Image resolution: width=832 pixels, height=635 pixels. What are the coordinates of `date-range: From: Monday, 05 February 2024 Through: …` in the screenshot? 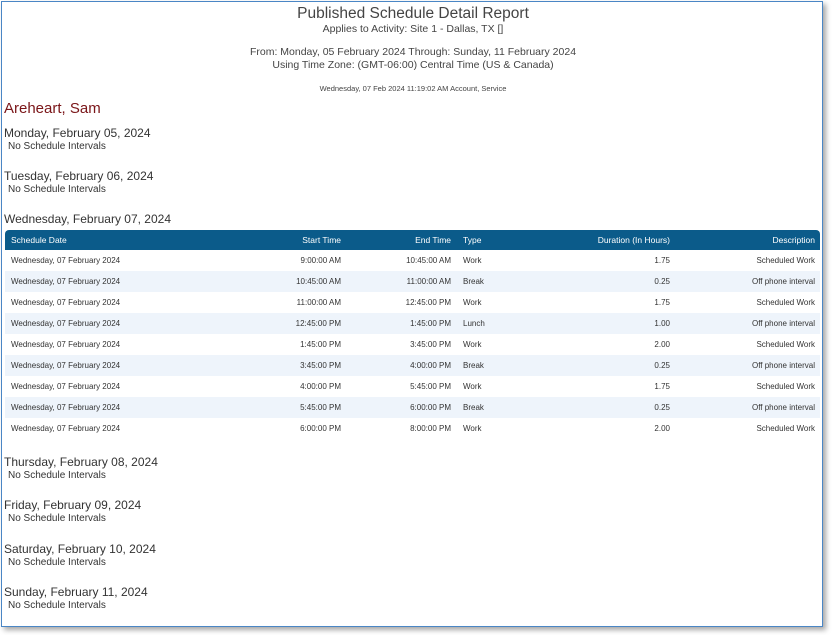 It's located at (413, 52).